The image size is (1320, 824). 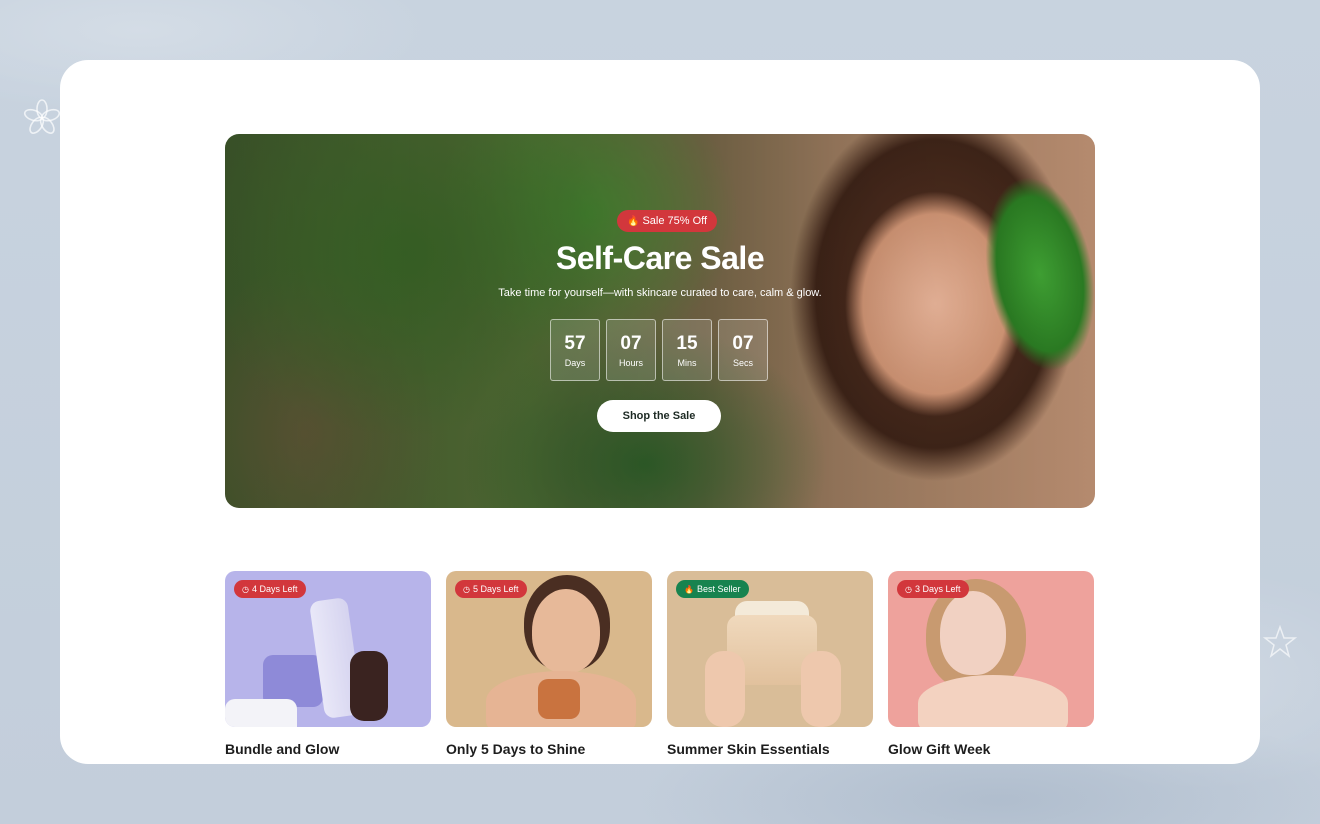 I want to click on countdown-hours: 07 Hours, so click(x=631, y=350).